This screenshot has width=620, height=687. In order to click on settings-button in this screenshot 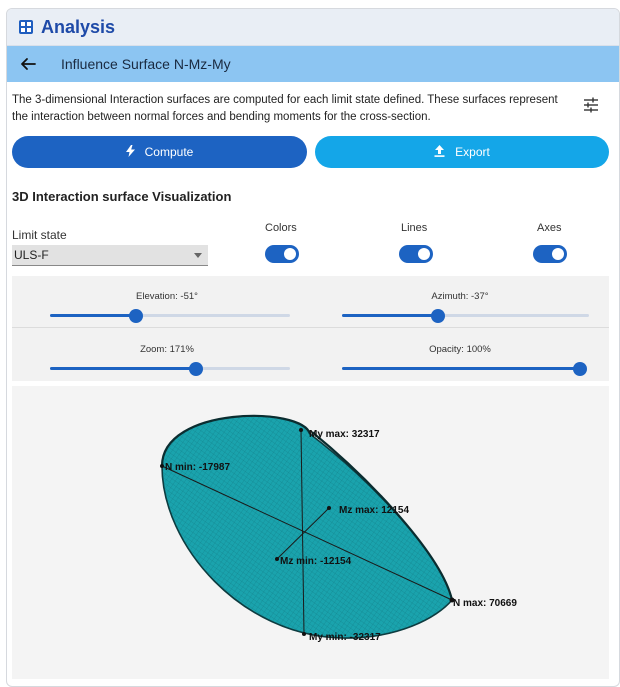, I will do `click(592, 106)`.